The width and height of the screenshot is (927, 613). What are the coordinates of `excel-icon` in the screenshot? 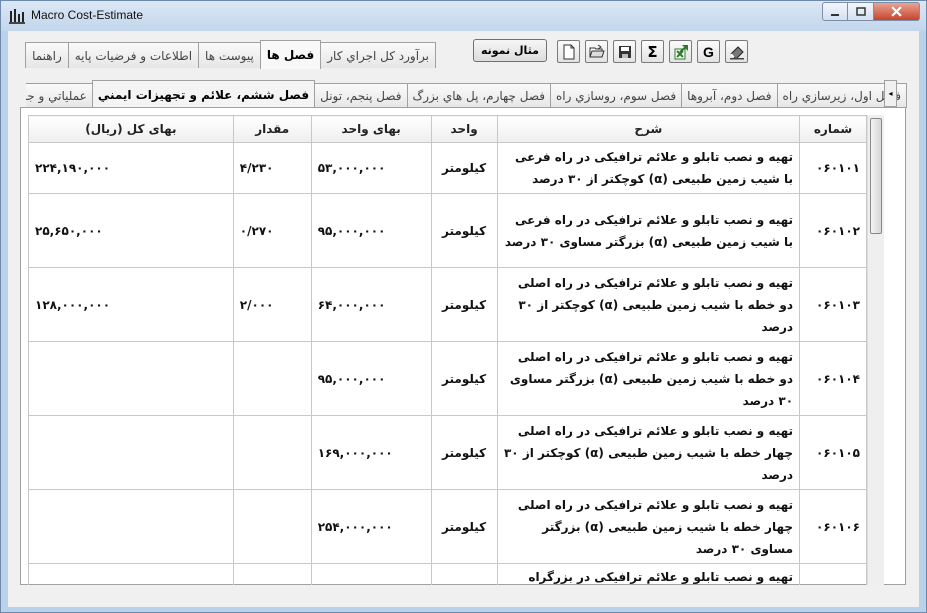 It's located at (681, 51).